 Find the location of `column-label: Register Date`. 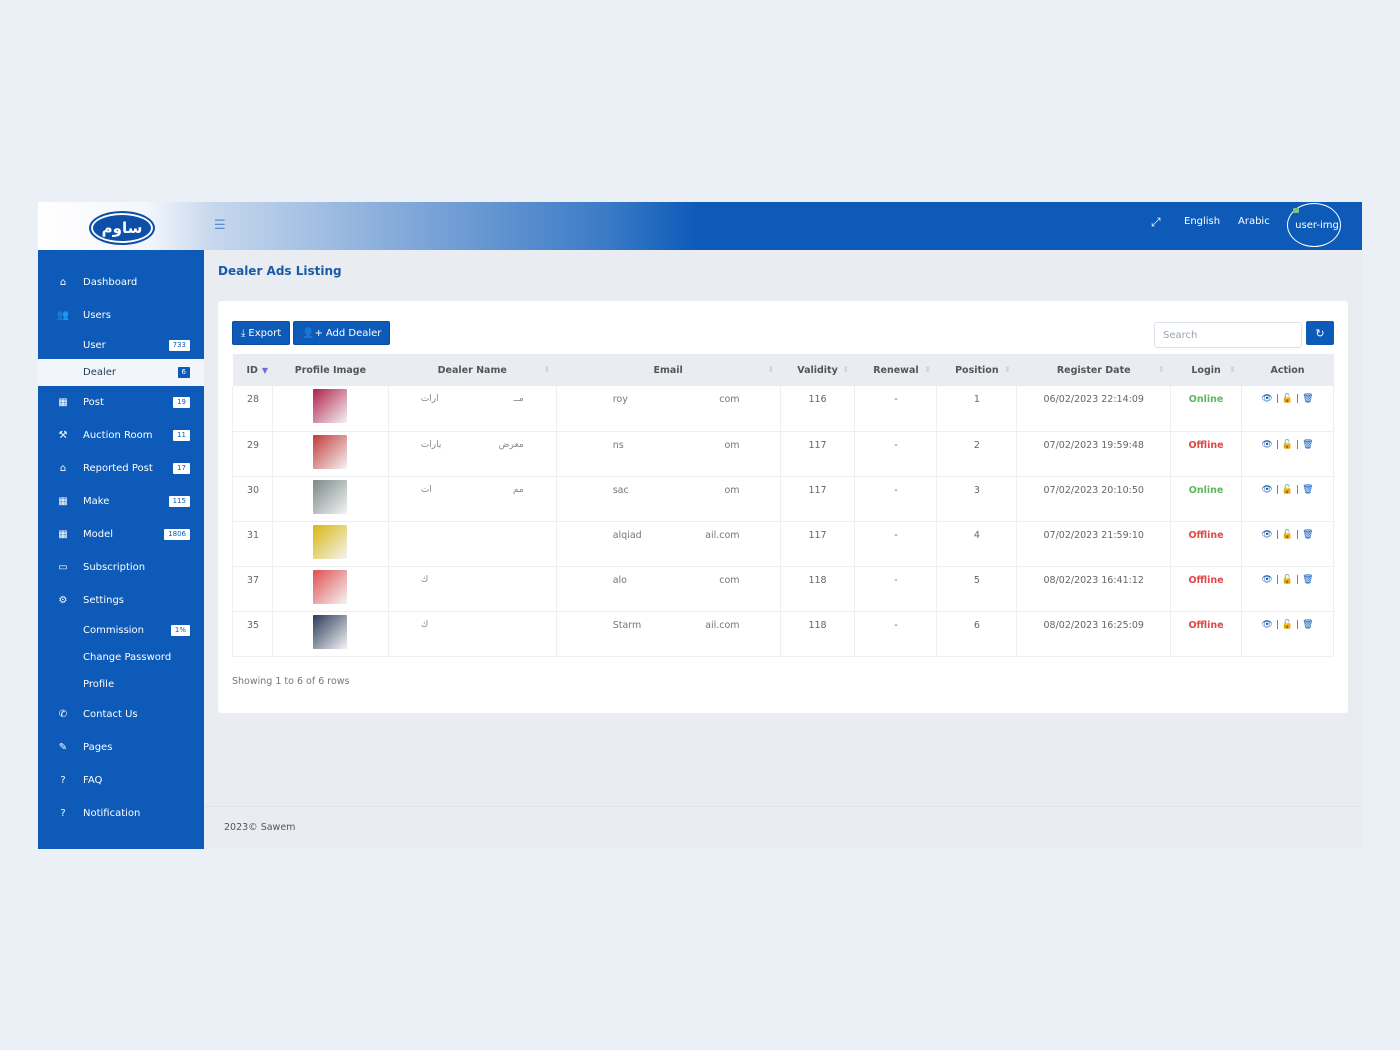

column-label: Register Date is located at coordinates (1093, 370).